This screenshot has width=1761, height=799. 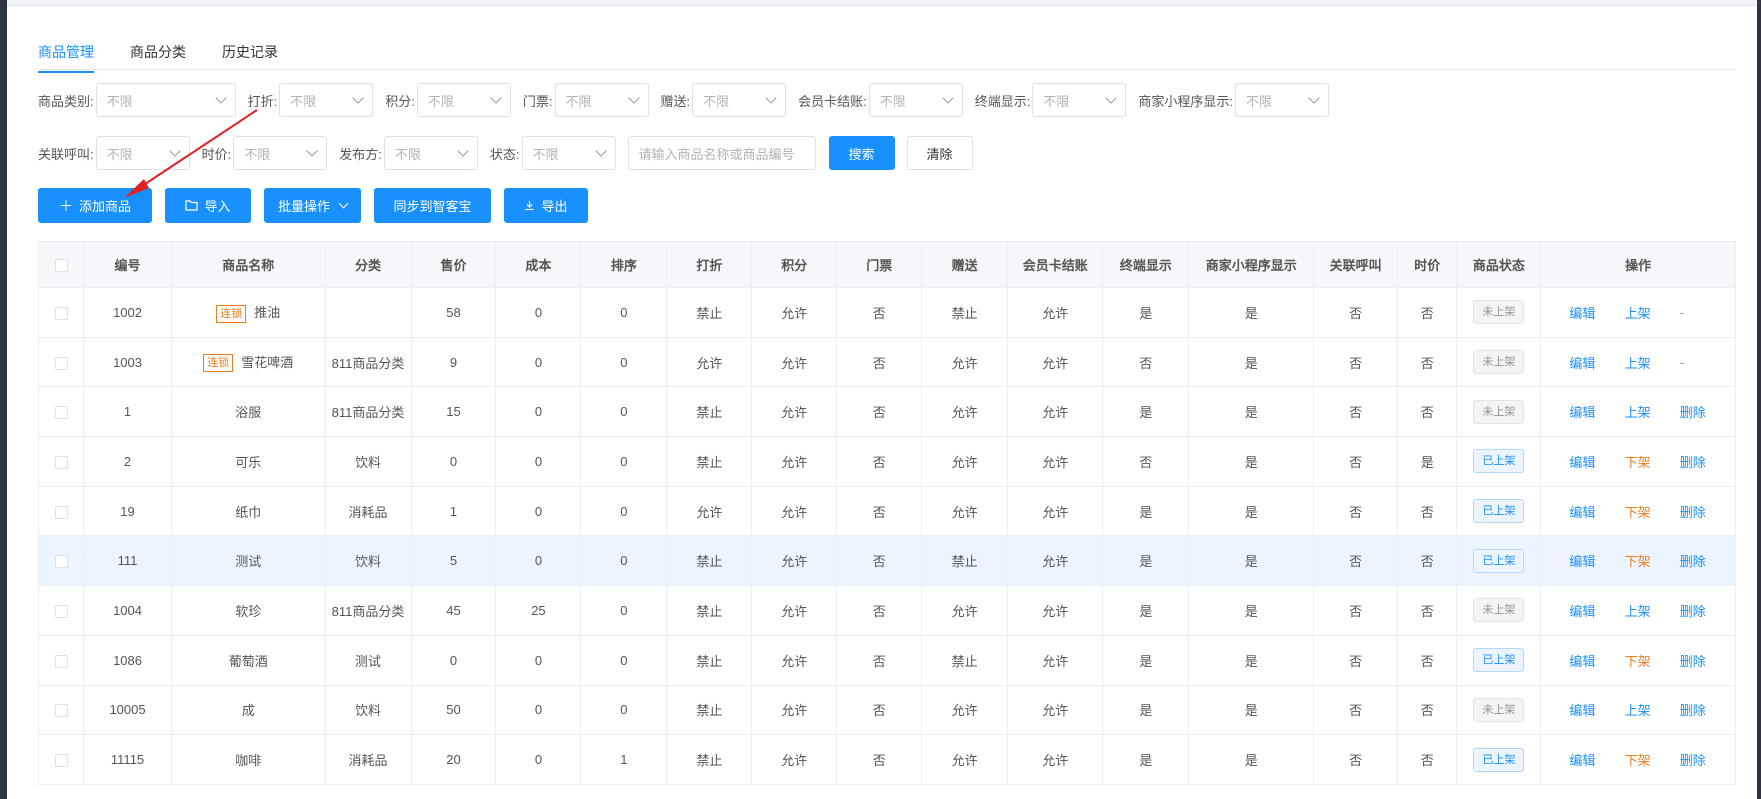 I want to click on import-button: 导入, so click(x=208, y=205).